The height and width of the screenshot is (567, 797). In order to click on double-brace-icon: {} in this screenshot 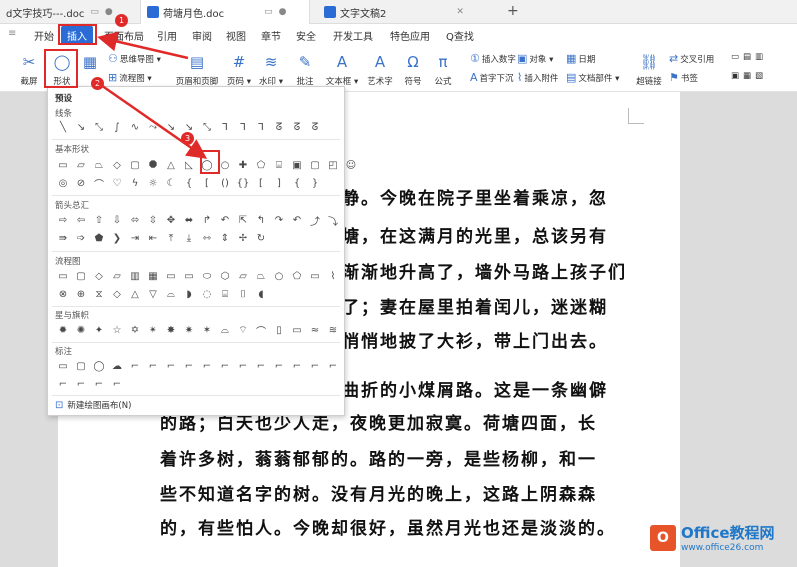, I will do `click(243, 183)`.